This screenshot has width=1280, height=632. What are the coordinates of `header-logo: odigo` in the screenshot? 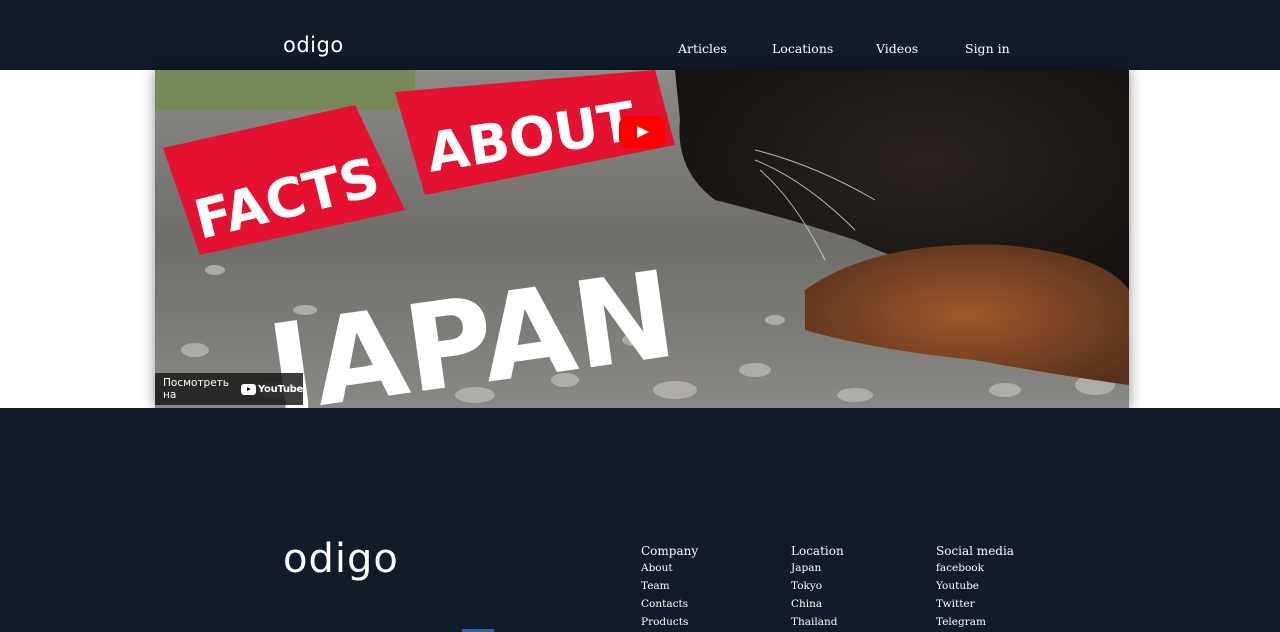 It's located at (313, 45).